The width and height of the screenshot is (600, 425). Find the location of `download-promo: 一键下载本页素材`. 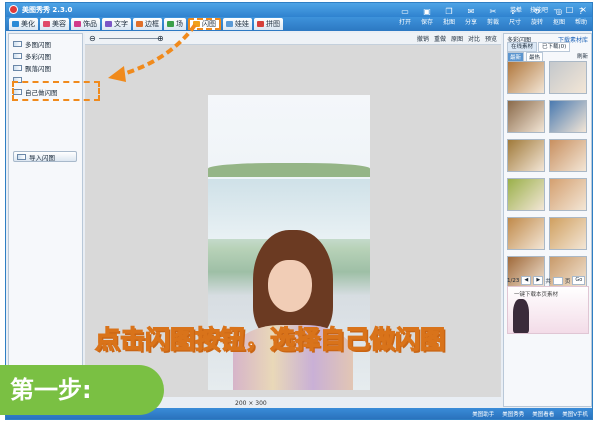

download-promo: 一键下载本页素材 is located at coordinates (548, 310).